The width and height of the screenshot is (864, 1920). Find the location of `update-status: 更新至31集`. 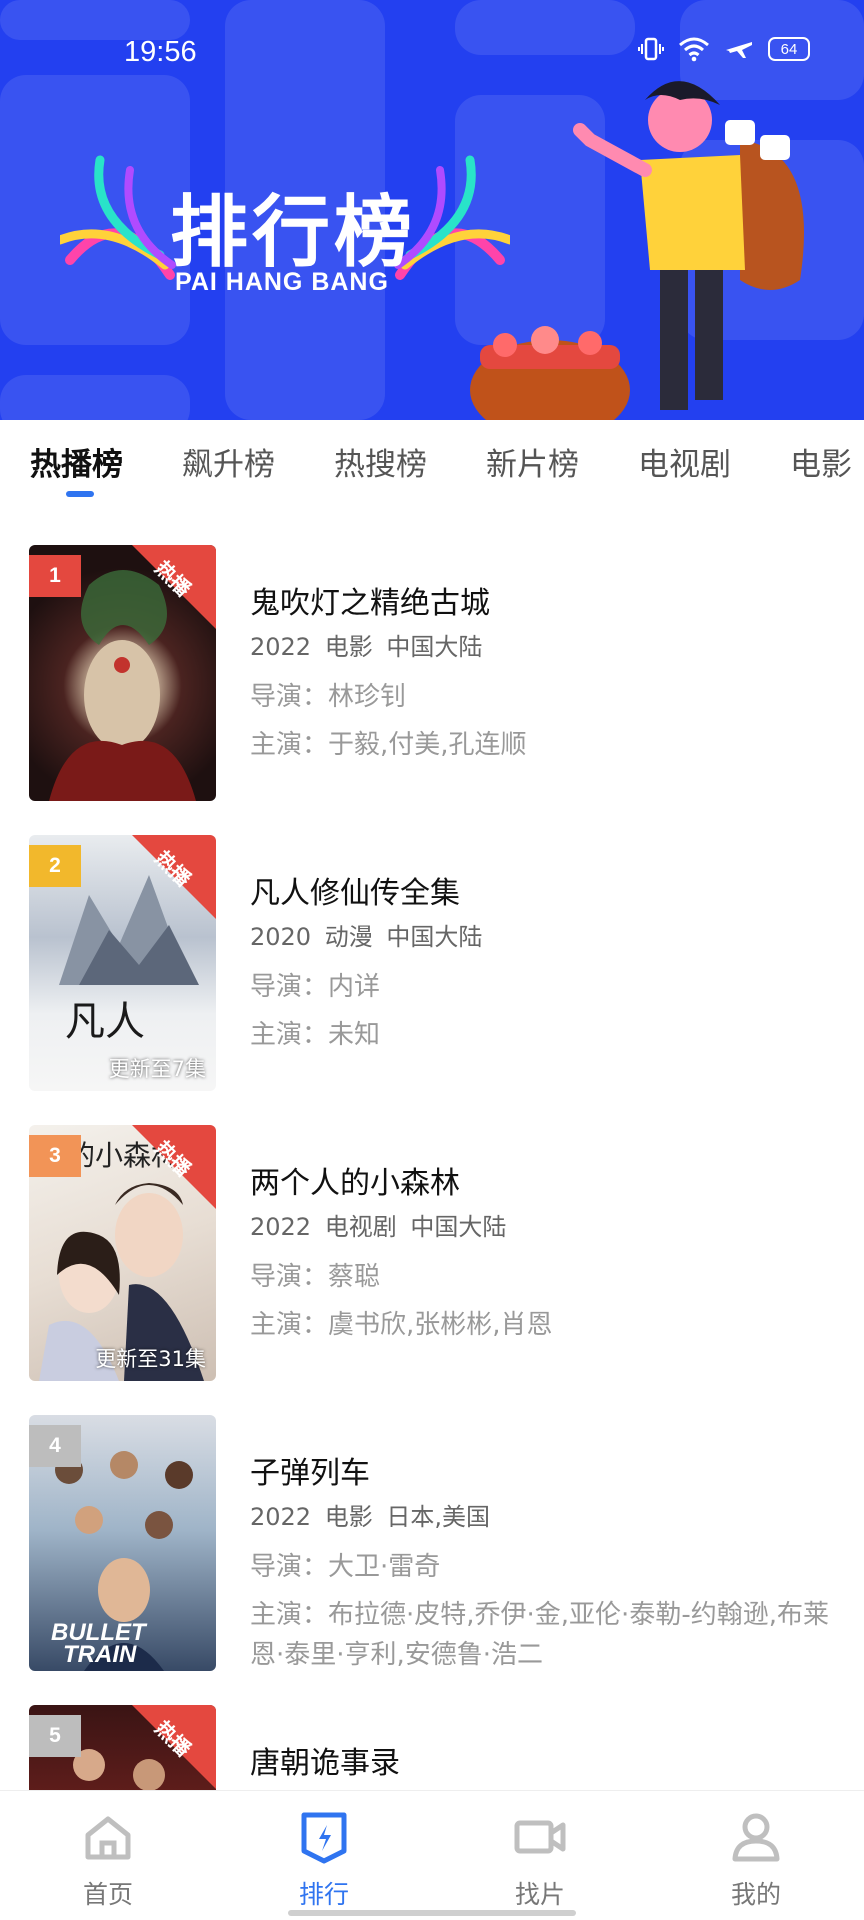

update-status: 更新至31集 is located at coordinates (150, 1359).